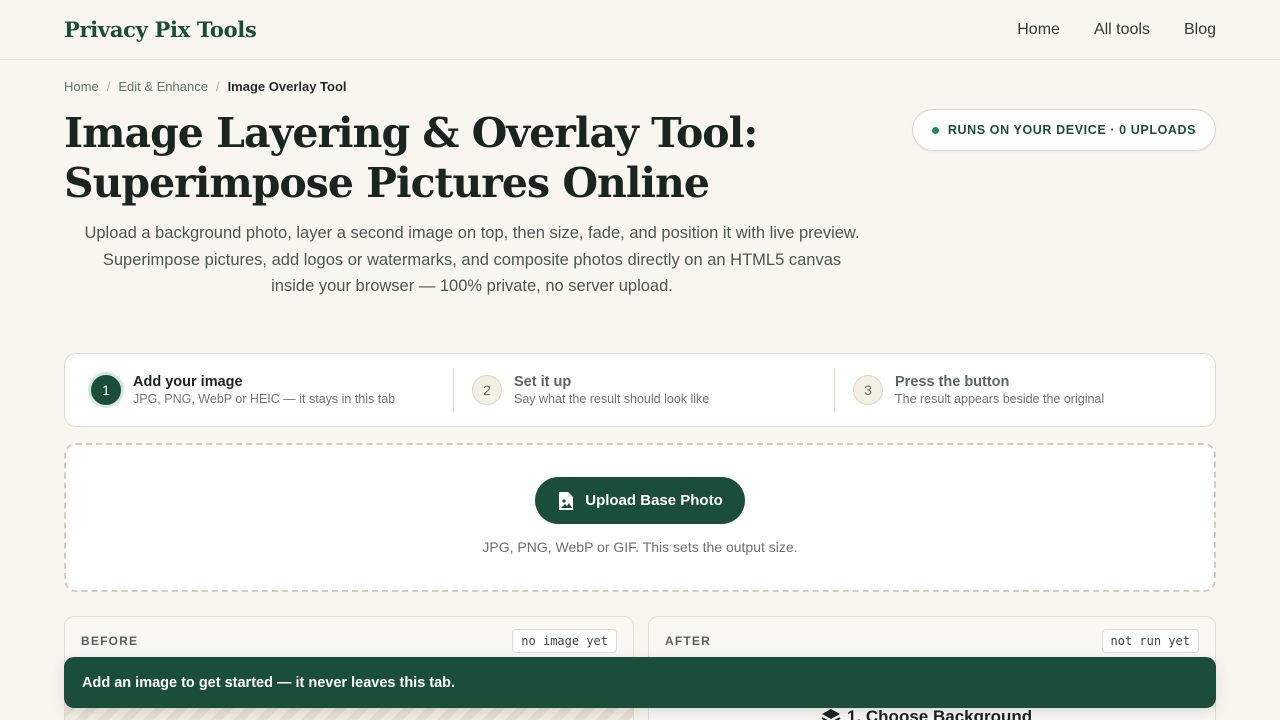  I want to click on step-title: Add your image, so click(188, 382).